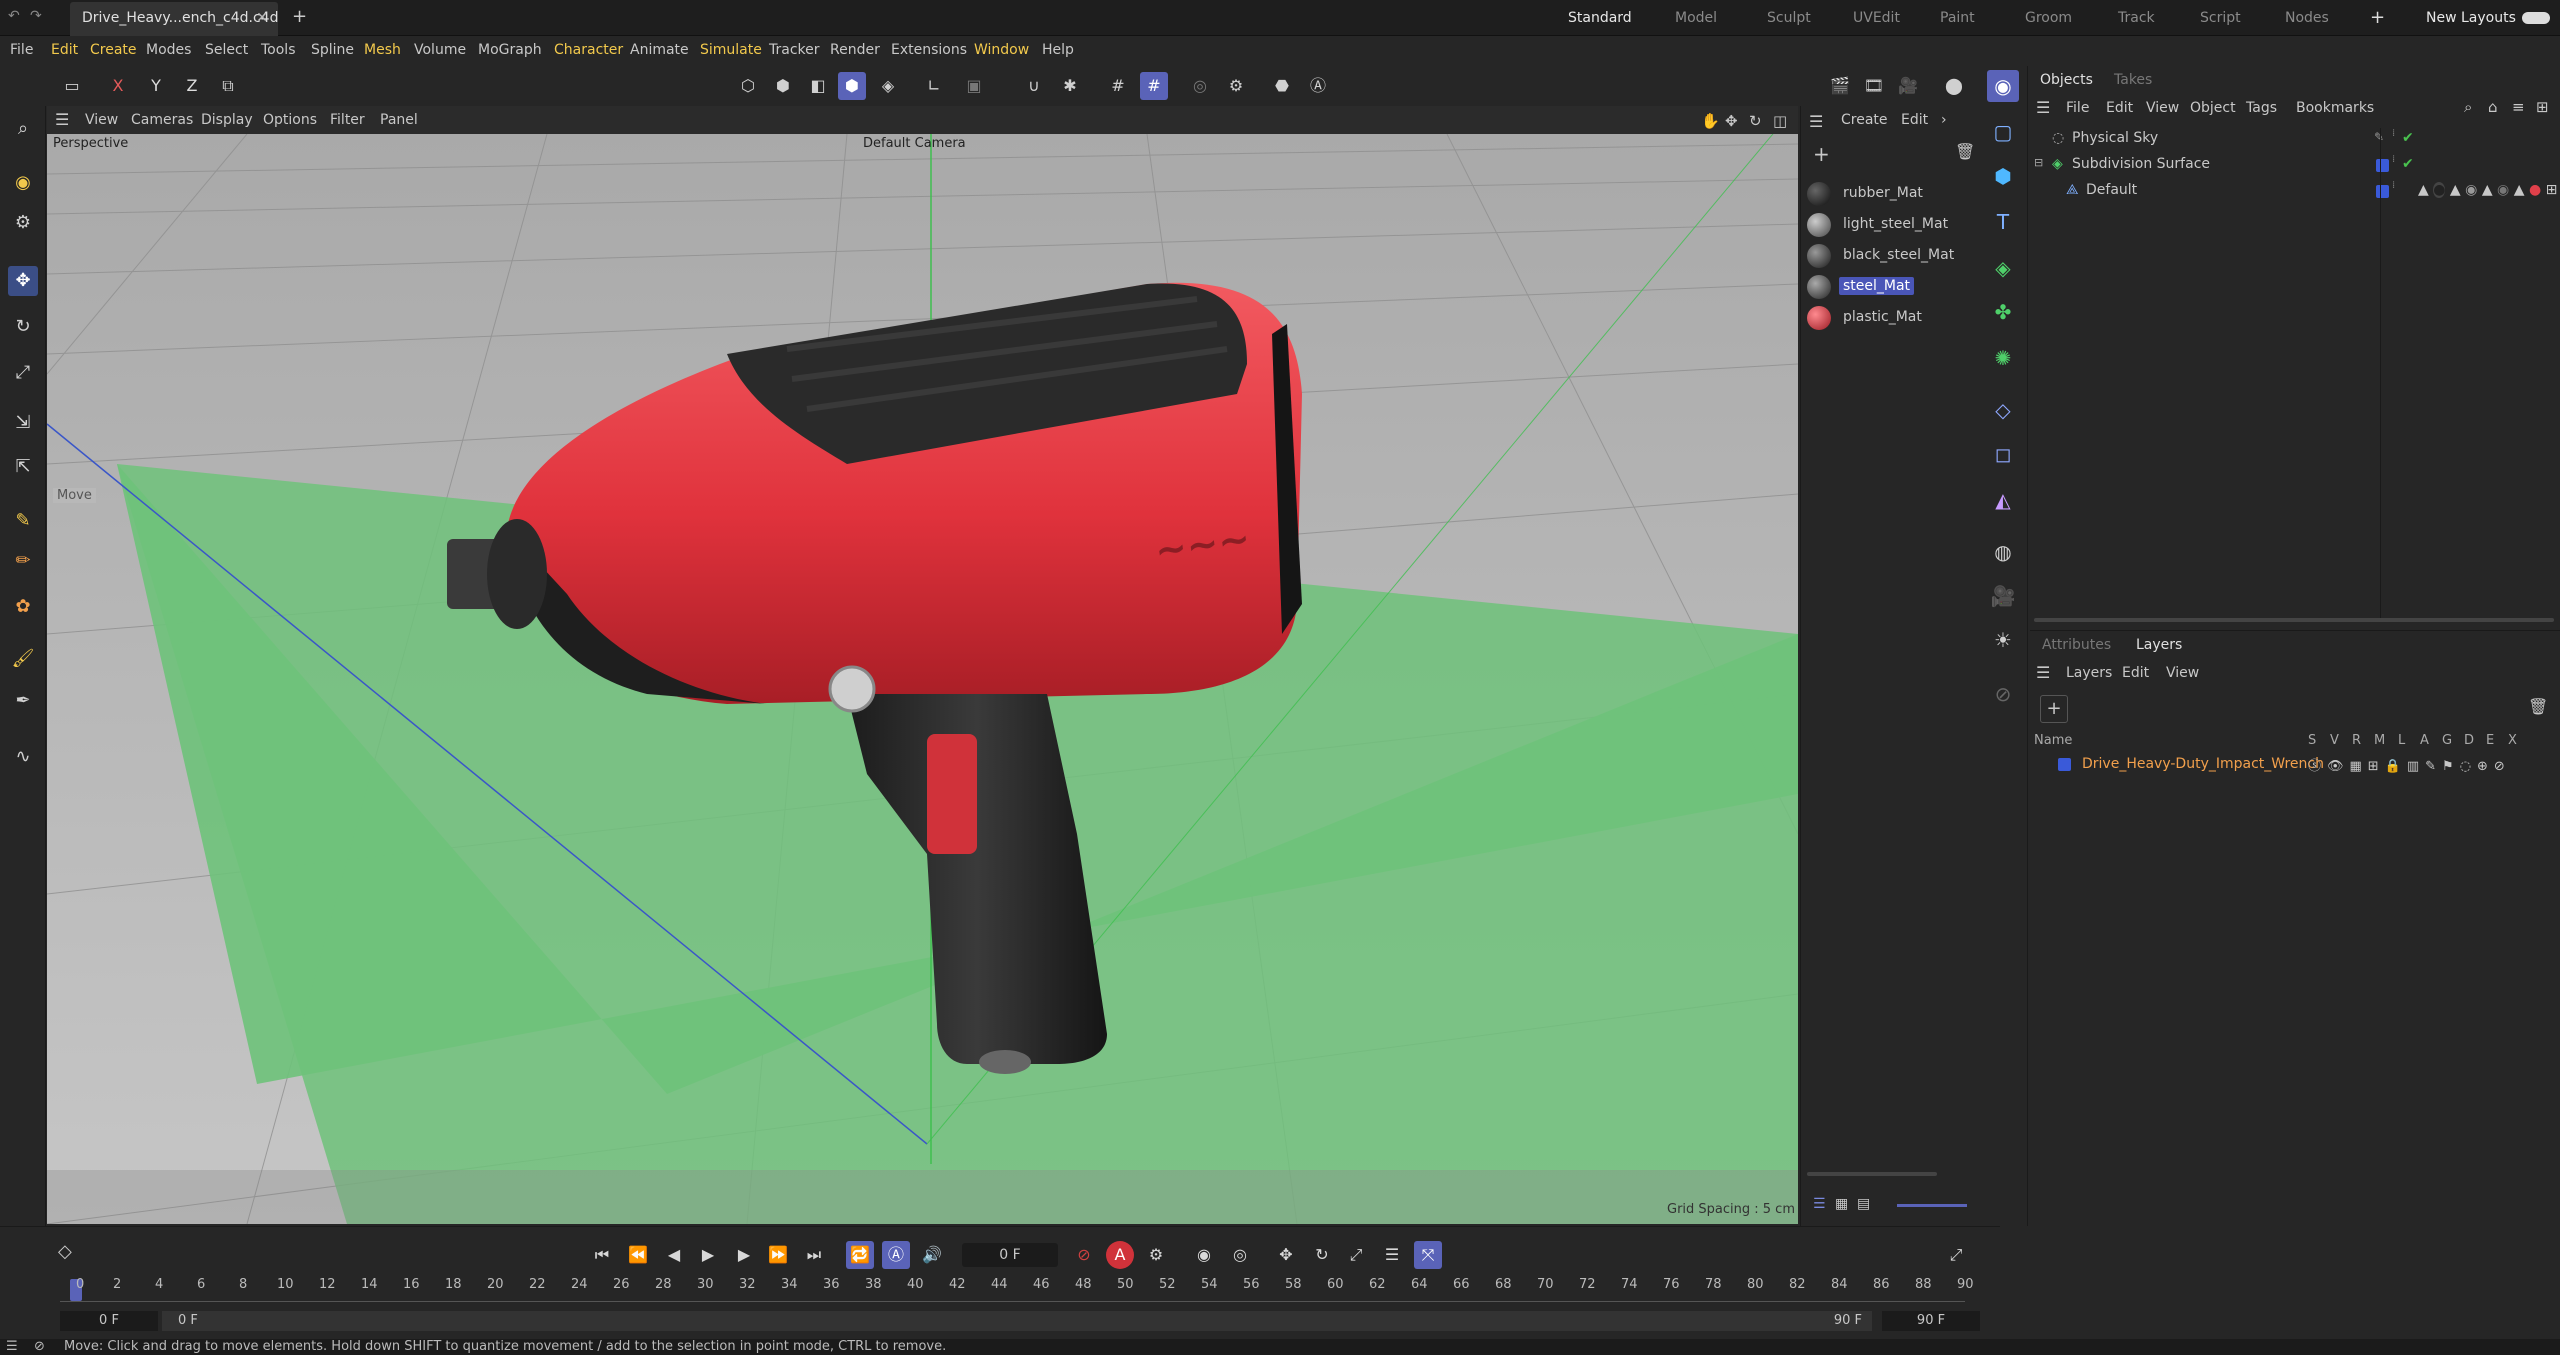  I want to click on material-menu-edit: Edit, so click(1914, 120).